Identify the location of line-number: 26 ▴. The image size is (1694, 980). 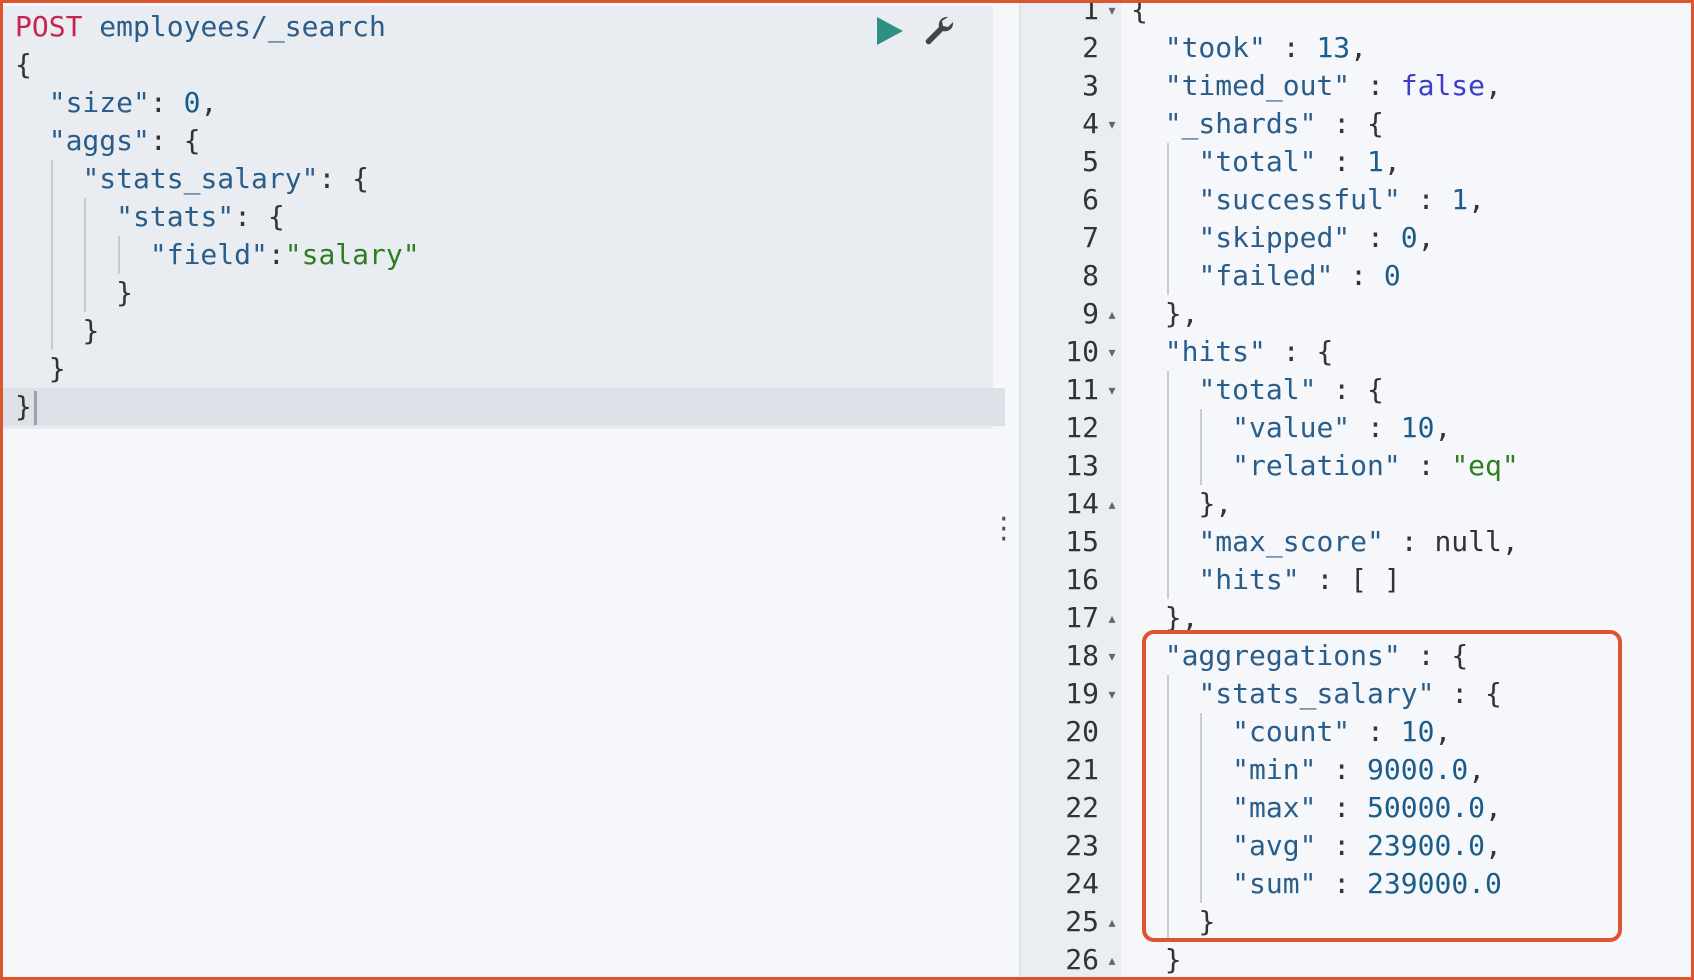
(1071, 959).